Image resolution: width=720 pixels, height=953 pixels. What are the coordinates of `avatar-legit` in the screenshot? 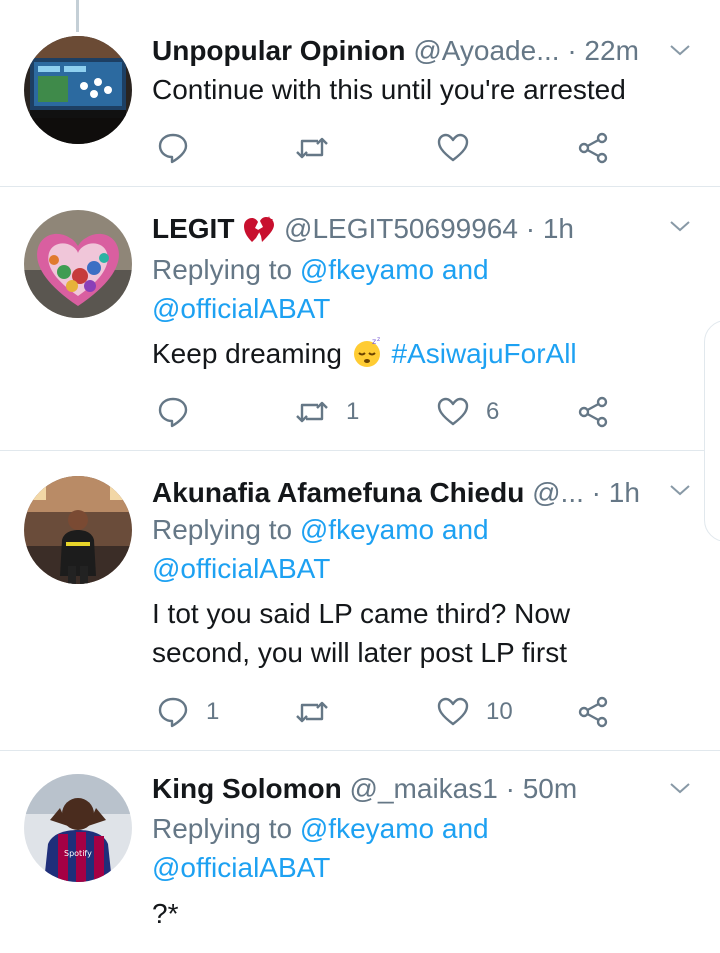 It's located at (78, 264).